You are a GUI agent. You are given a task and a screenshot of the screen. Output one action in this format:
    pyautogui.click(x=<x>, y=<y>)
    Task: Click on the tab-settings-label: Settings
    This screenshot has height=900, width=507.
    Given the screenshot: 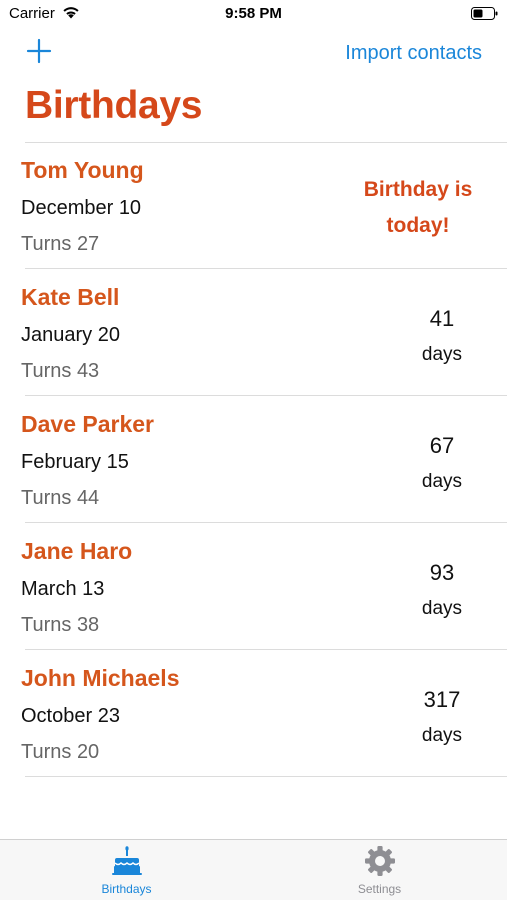 What is the action you would take?
    pyautogui.click(x=379, y=889)
    